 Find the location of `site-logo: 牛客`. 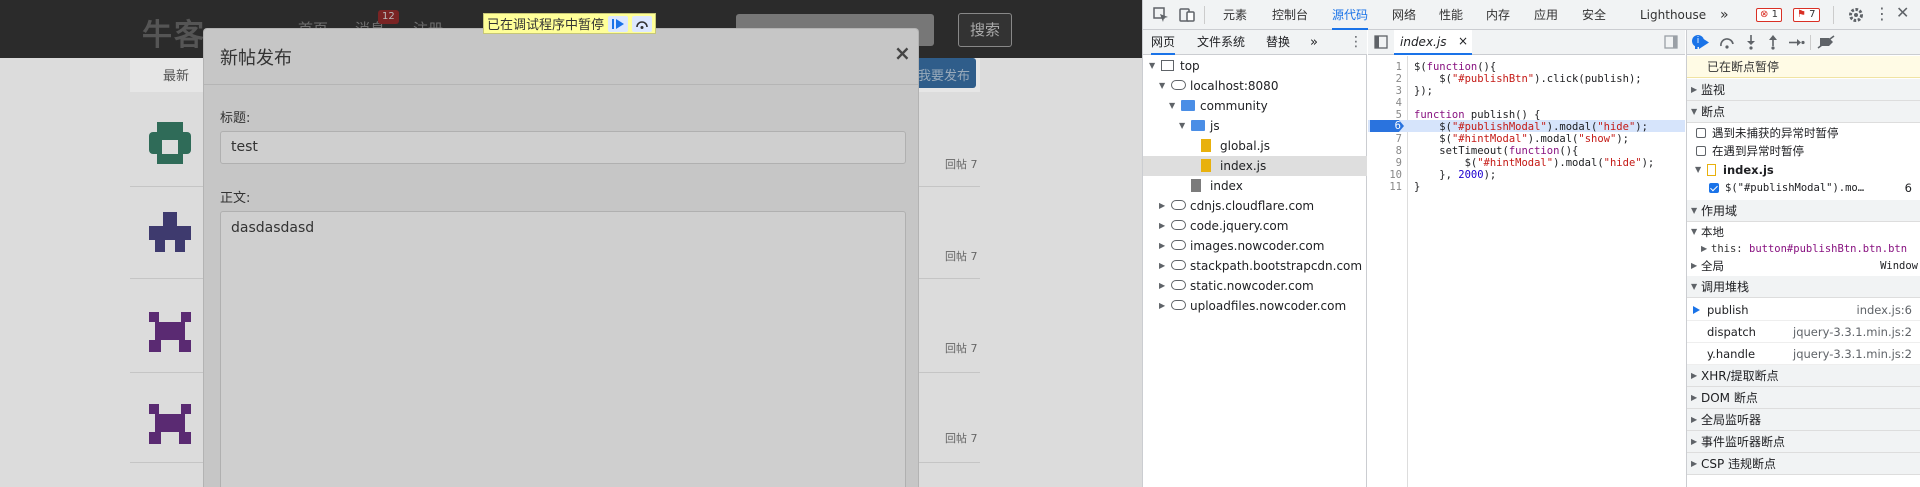

site-logo: 牛客 is located at coordinates (174, 32).